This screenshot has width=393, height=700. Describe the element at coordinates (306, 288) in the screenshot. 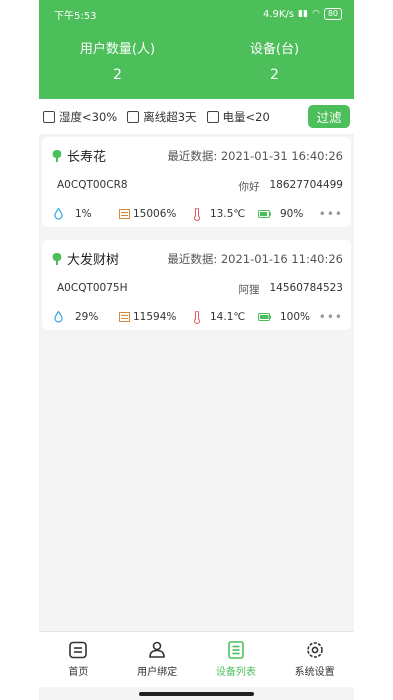

I see `device-phone: 14560784523` at that location.